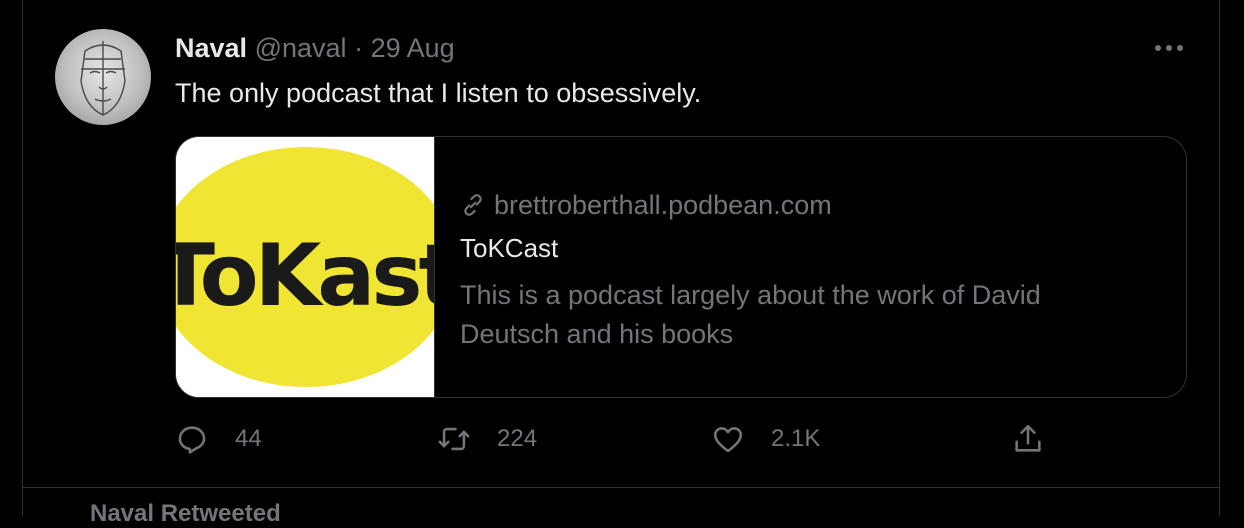  Describe the element at coordinates (625, 444) in the screenshot. I see `tweet-actions: 44 224 2.1K` at that location.